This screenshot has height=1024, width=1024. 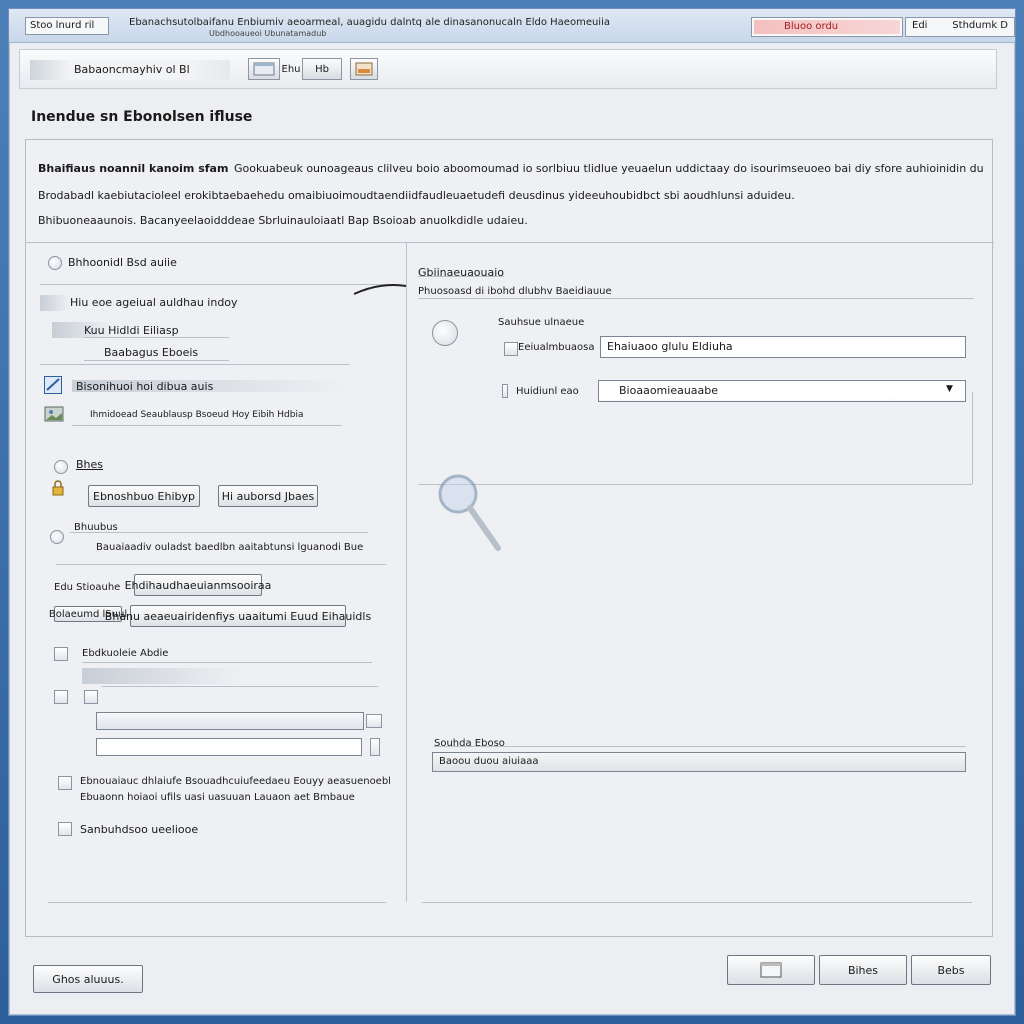 I want to click on left-footer-button: Ghos aluuus., so click(x=88, y=979).